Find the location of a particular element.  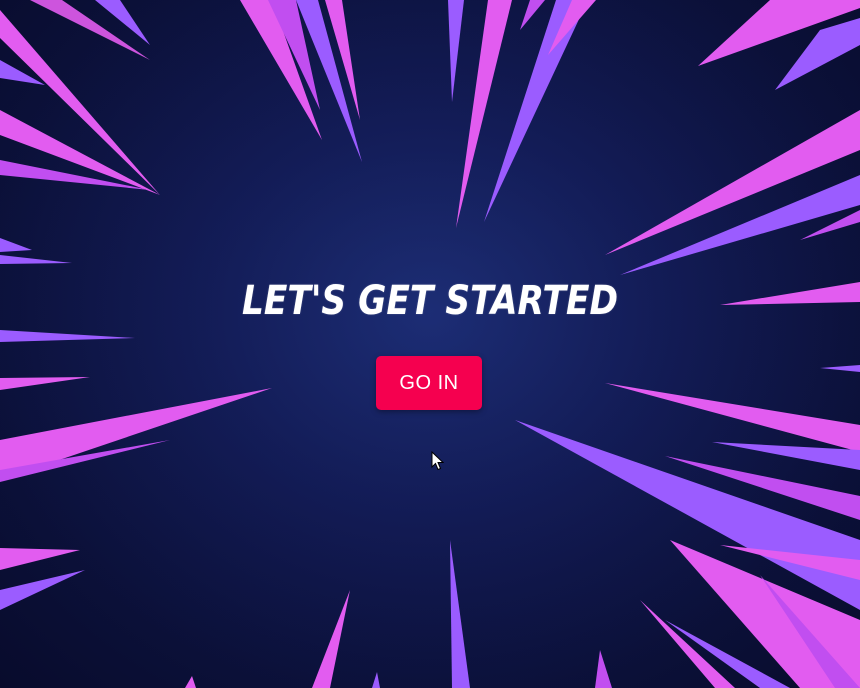

mouse-pointer-icon is located at coordinates (438, 461).